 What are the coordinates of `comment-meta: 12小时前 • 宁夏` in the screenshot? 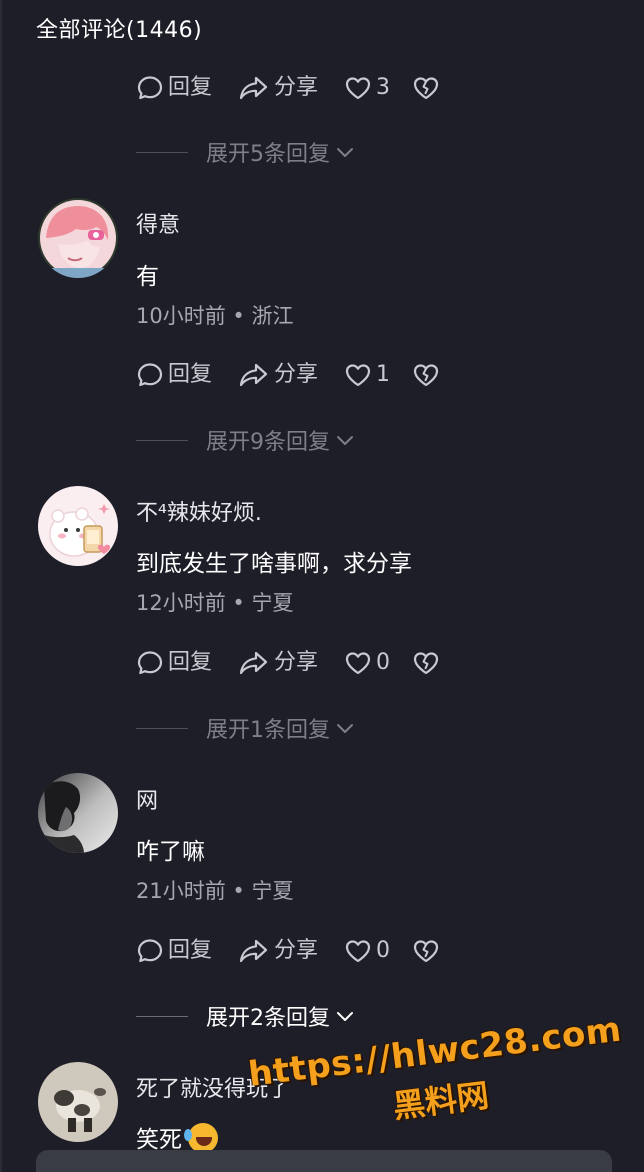 It's located at (214, 602).